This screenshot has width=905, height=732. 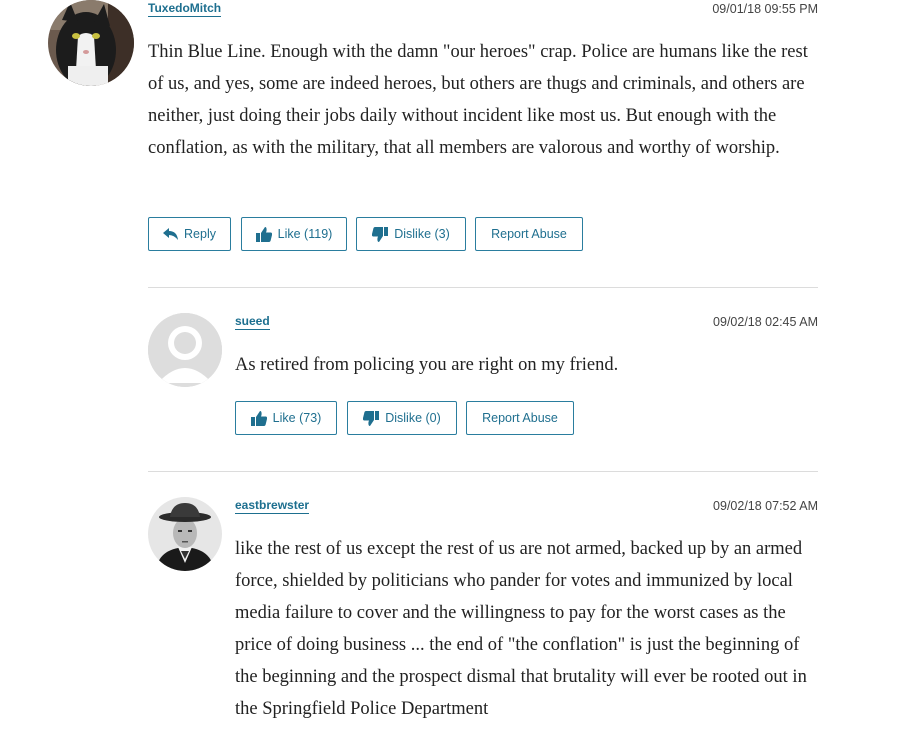 What do you see at coordinates (422, 234) in the screenshot?
I see `dislike-label: Dislike (3)` at bounding box center [422, 234].